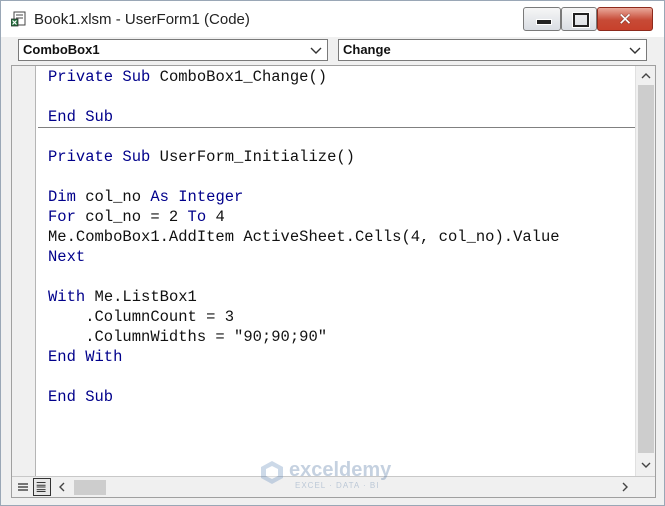  I want to click on vba-module-icon, so click(18, 19).